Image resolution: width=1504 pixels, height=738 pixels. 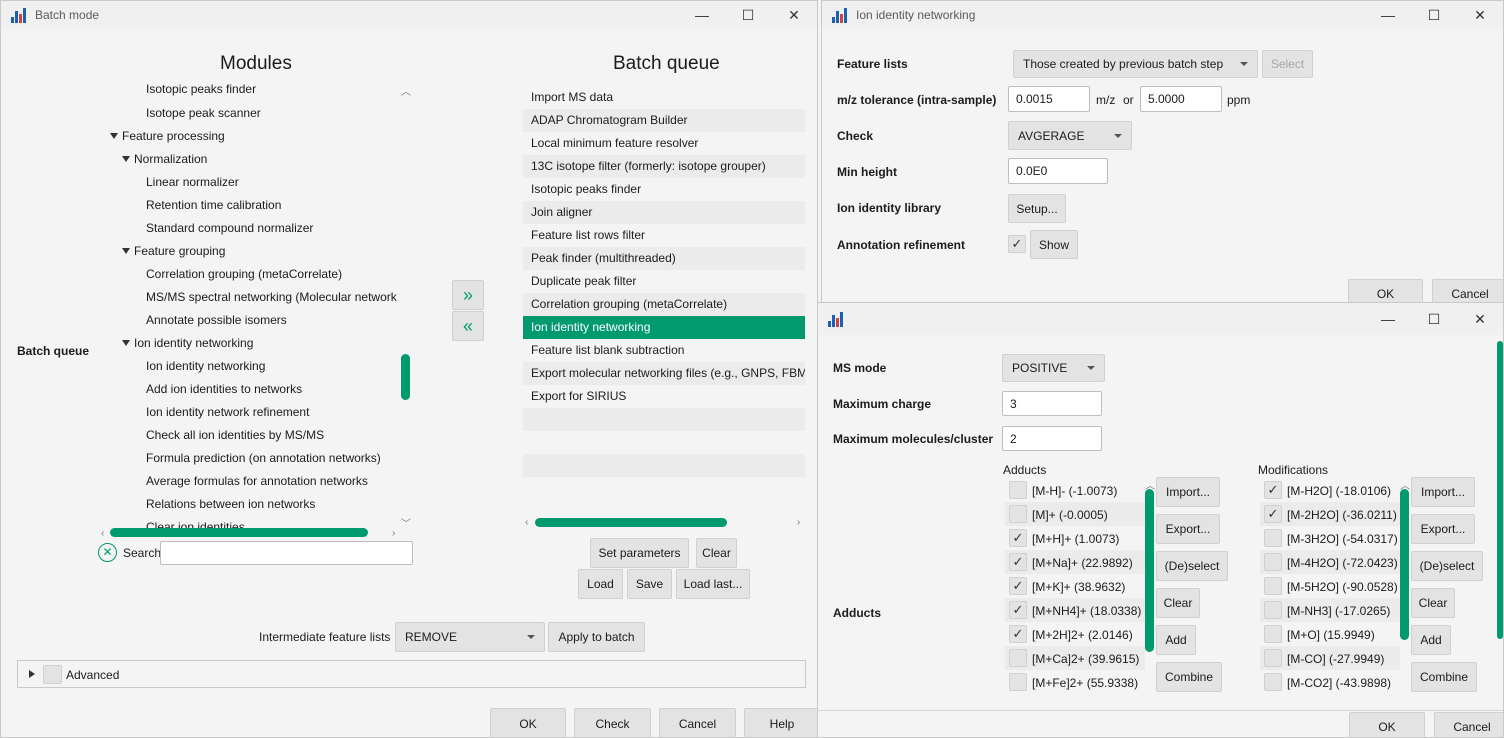 I want to click on tree-item: Feature grouping, so click(x=179, y=251).